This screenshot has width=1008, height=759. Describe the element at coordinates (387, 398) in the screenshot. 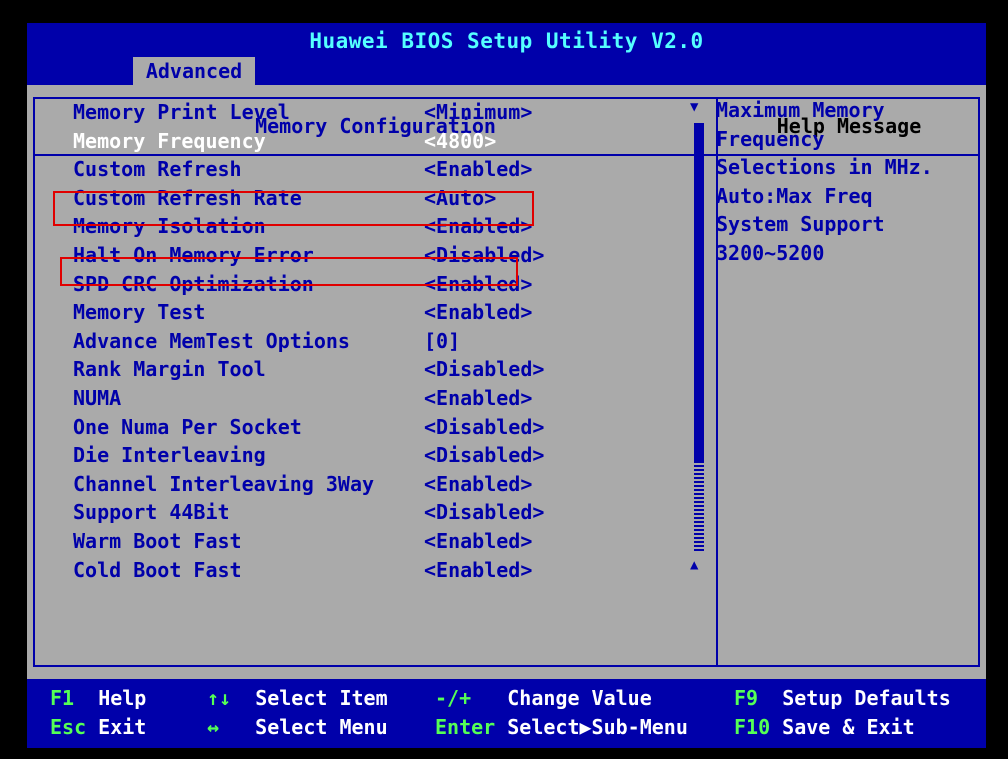

I see `setting-numa: NUMA <Enabled>` at that location.